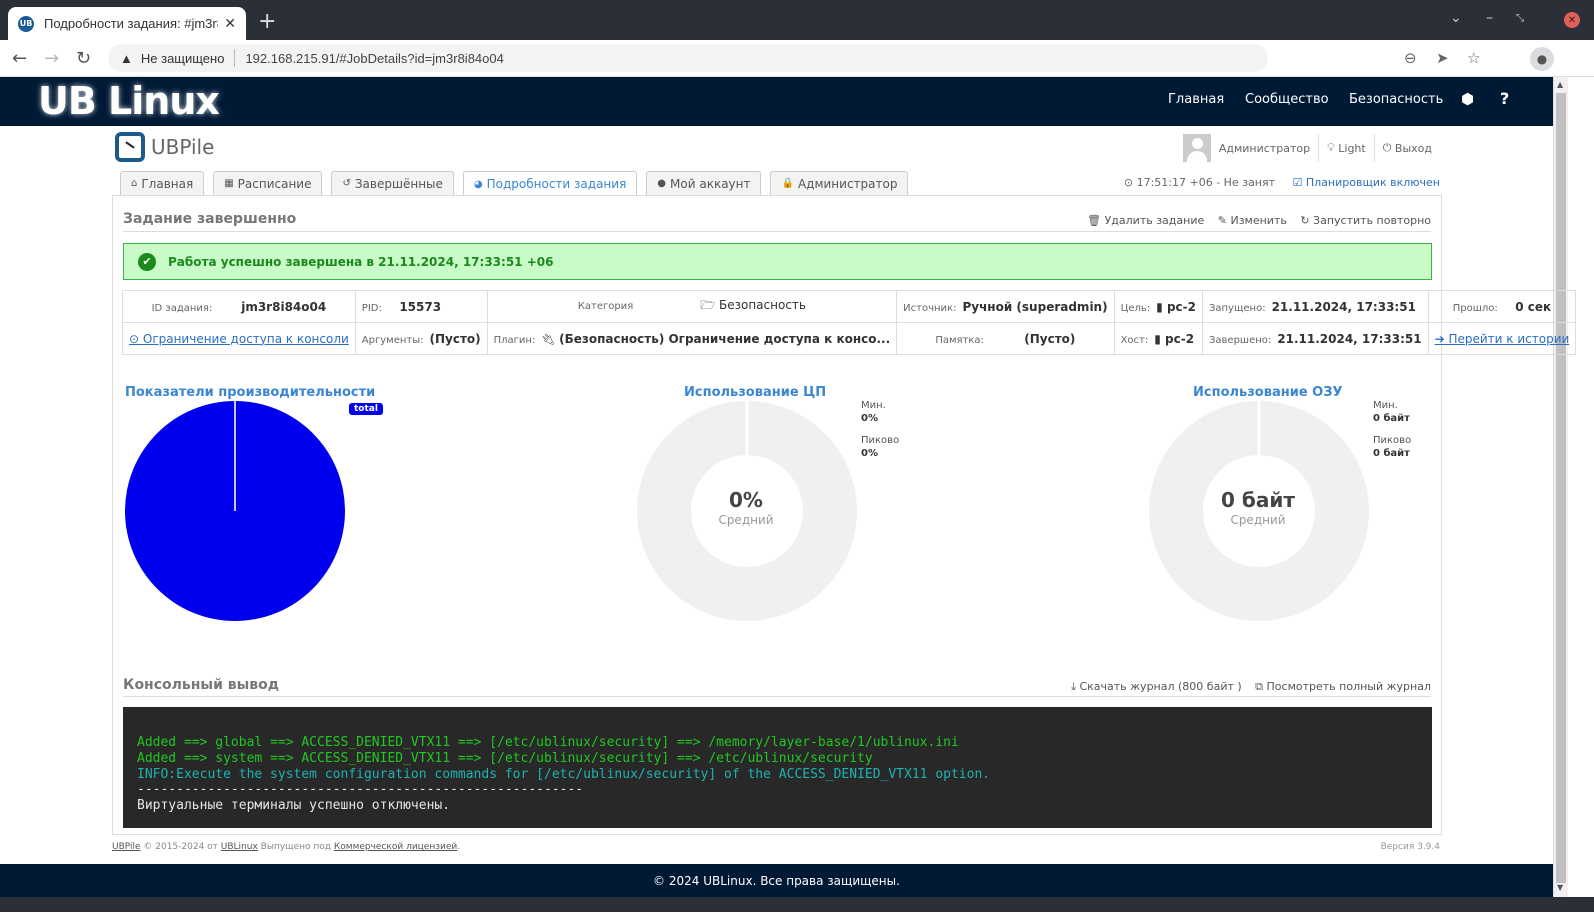 The image size is (1594, 912). What do you see at coordinates (550, 183) in the screenshot?
I see `tab-job-details: ◕ Подробности задания` at bounding box center [550, 183].